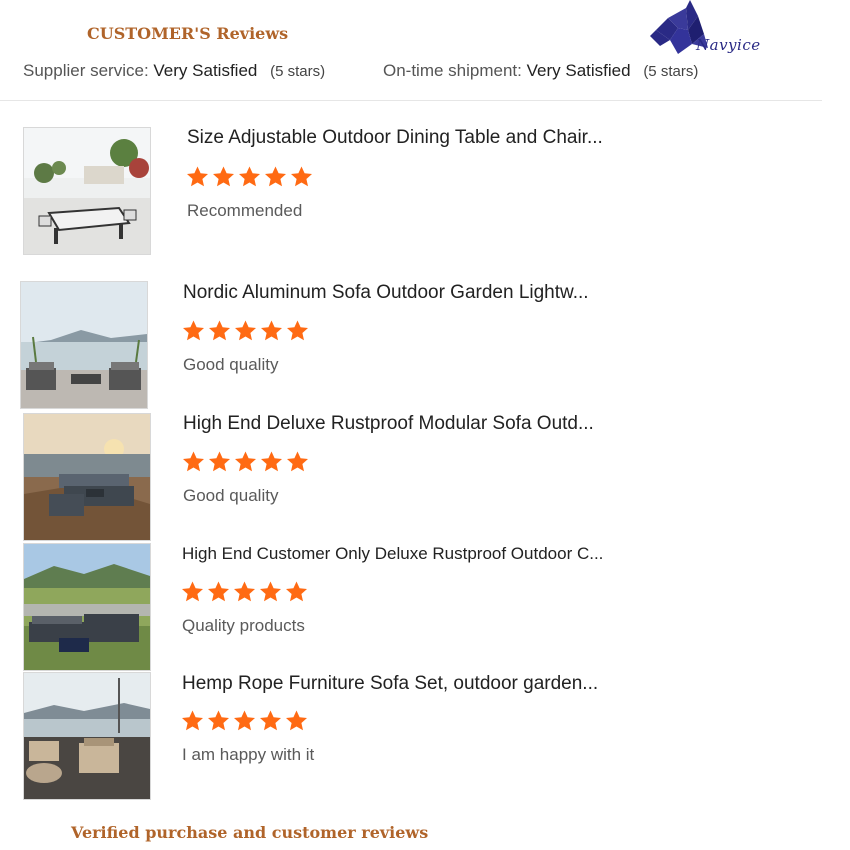 This screenshot has width=850, height=850. I want to click on supplier-service-count: (5 stars), so click(298, 71).